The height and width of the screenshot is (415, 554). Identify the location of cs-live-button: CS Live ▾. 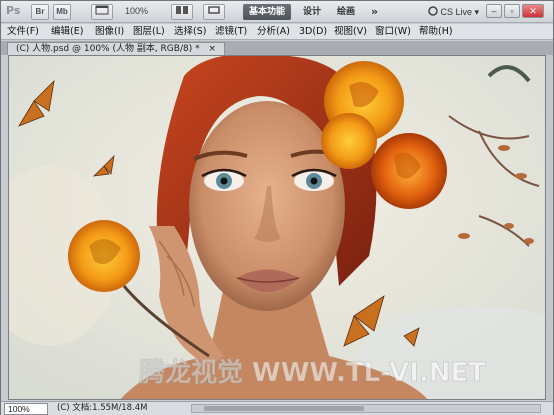
(453, 12).